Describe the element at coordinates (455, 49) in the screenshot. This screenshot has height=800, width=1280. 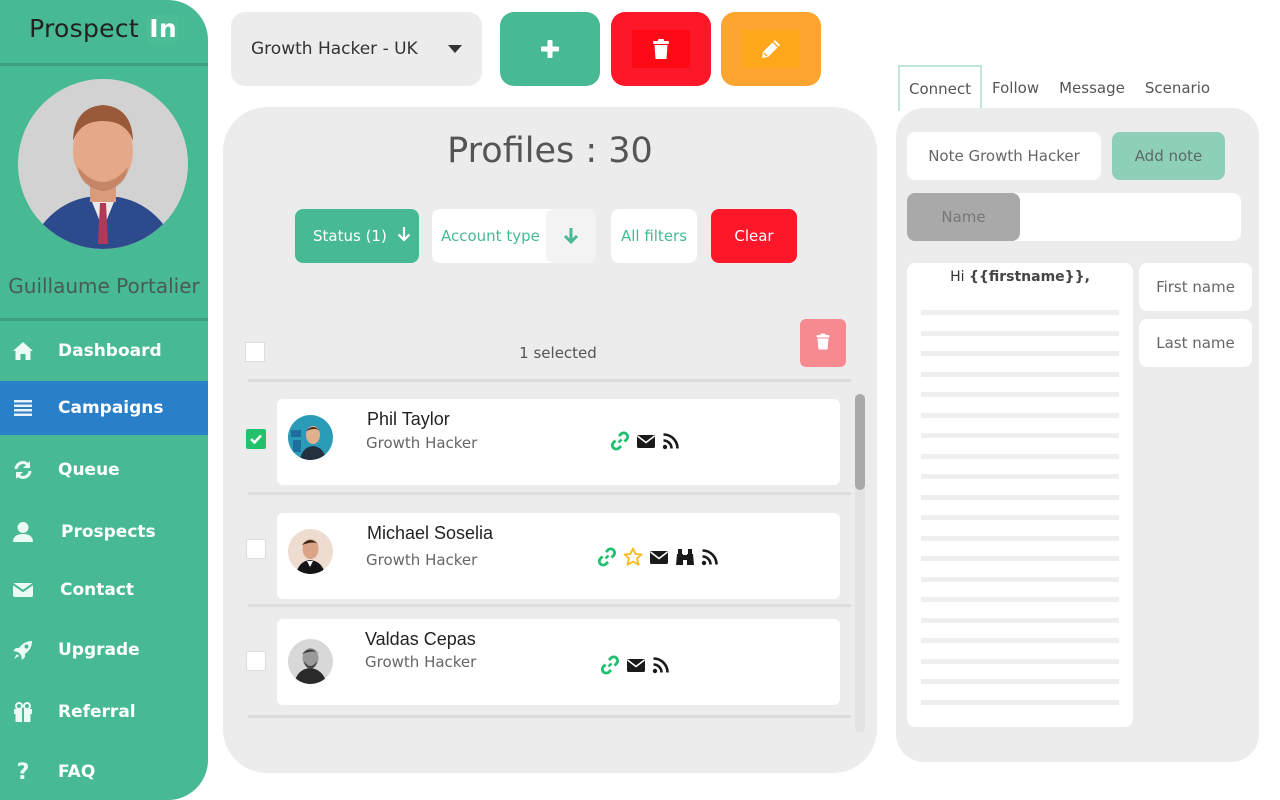
I see `caret-down-icon` at that location.